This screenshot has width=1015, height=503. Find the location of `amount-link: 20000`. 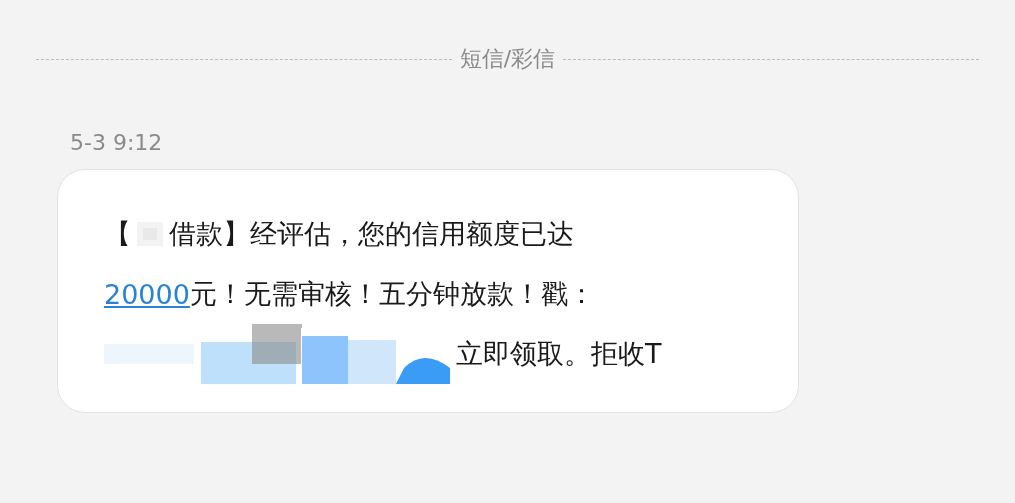

amount-link: 20000 is located at coordinates (147, 294).